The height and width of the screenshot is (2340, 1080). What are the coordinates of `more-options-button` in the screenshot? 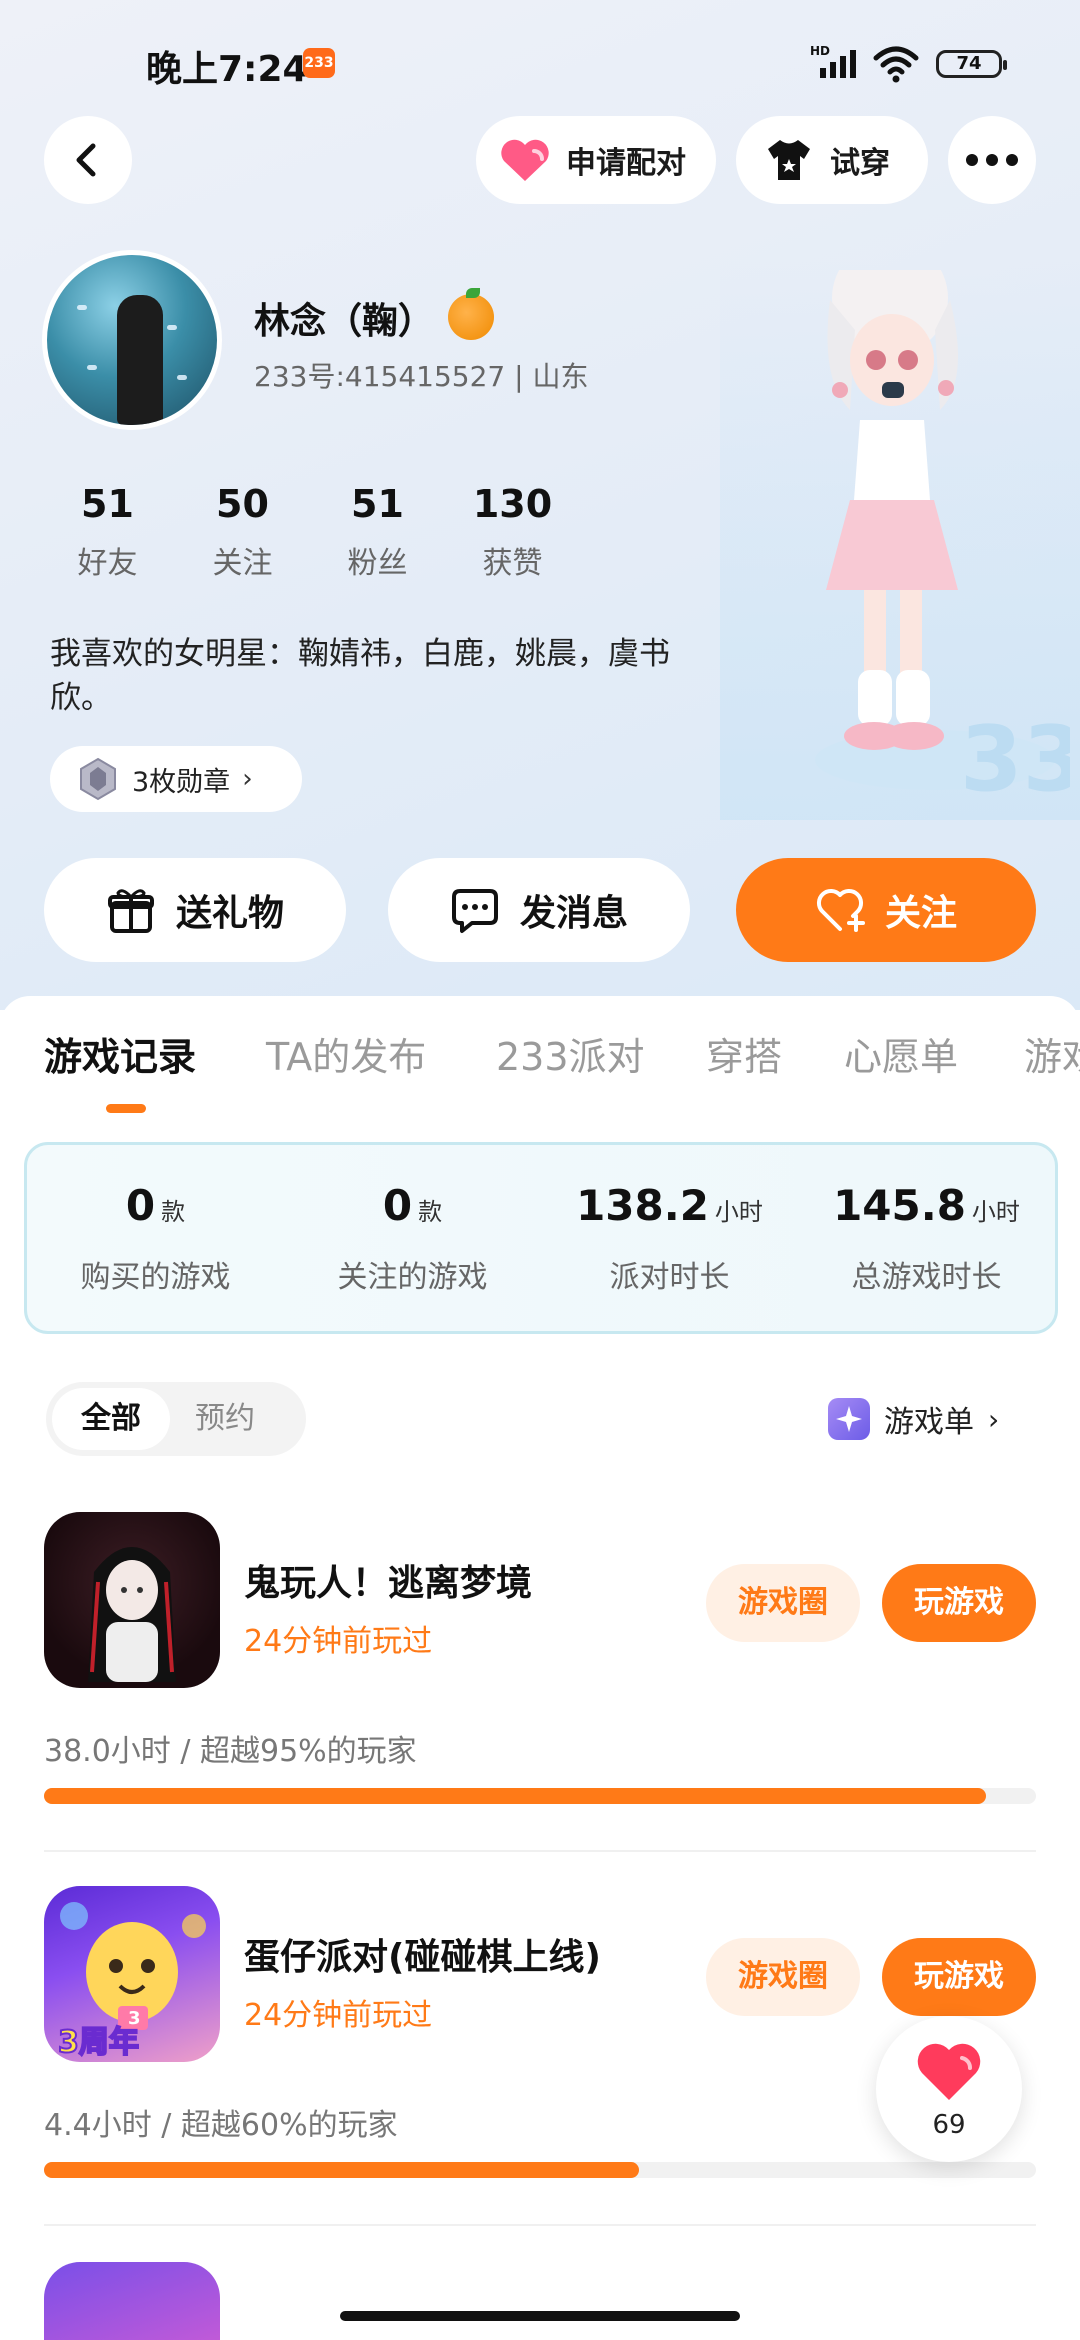 It's located at (992, 160).